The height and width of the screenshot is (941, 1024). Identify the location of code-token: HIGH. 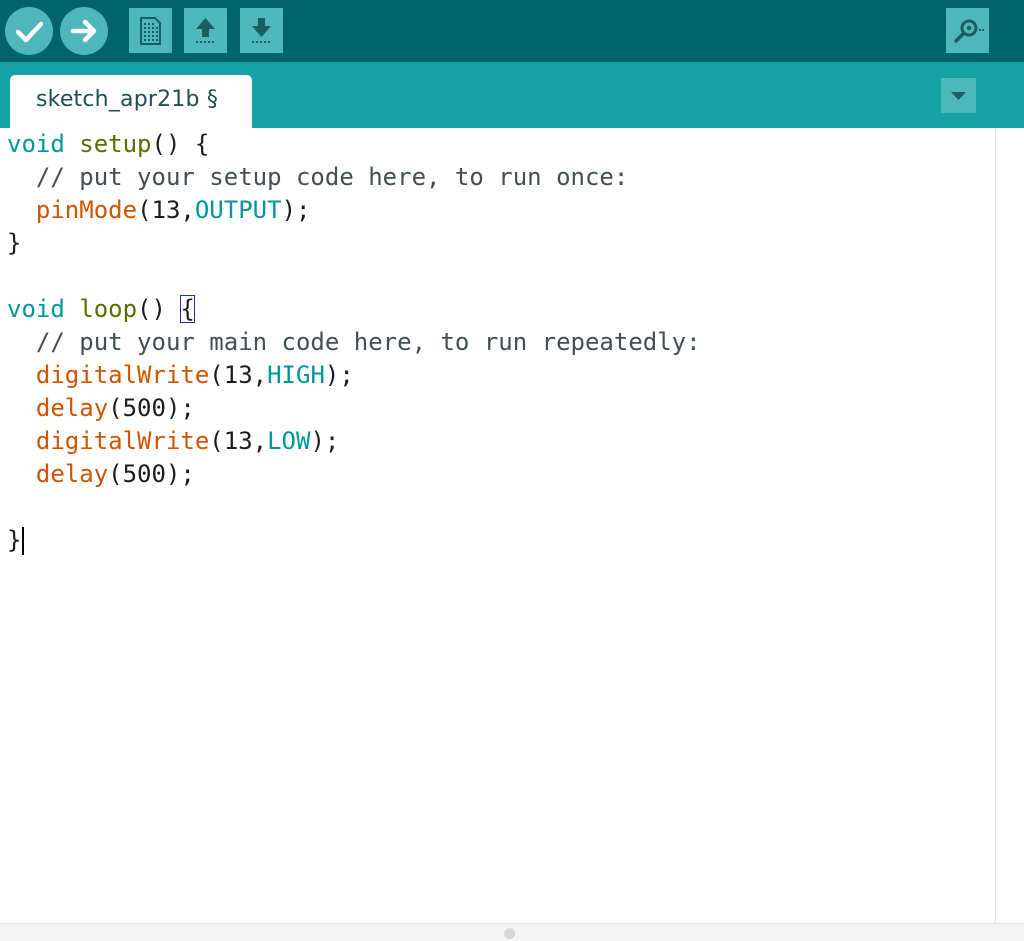
(296, 375).